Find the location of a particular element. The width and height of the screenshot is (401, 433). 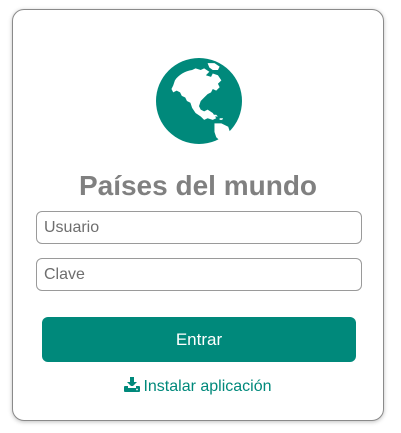

password-input is located at coordinates (199, 274).